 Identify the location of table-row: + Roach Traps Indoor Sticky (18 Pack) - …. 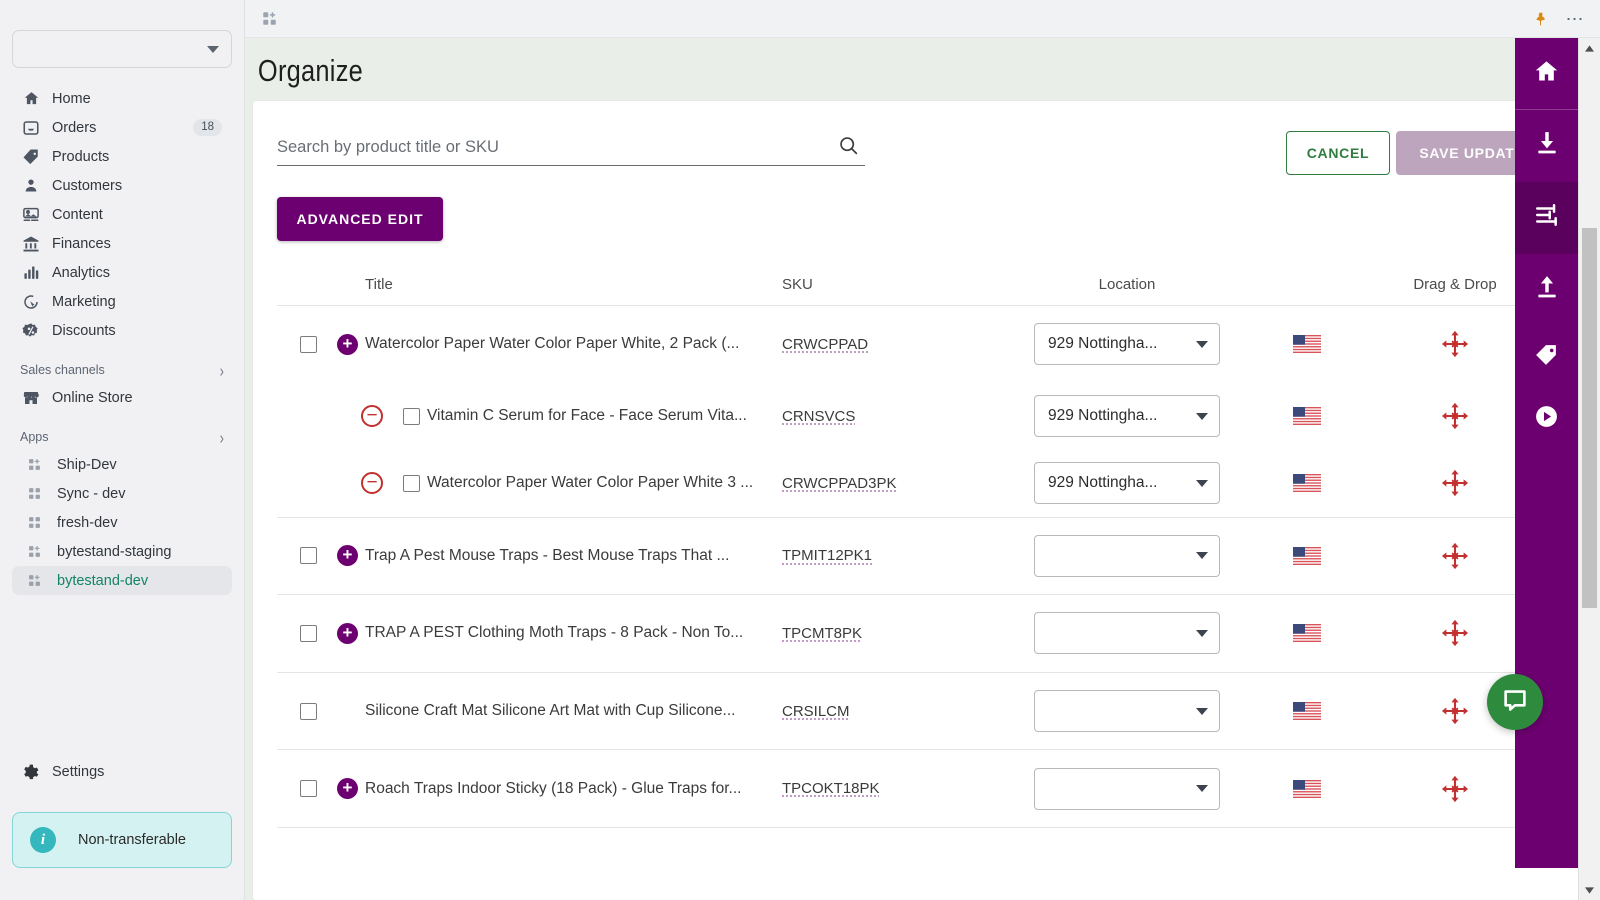
(917, 788).